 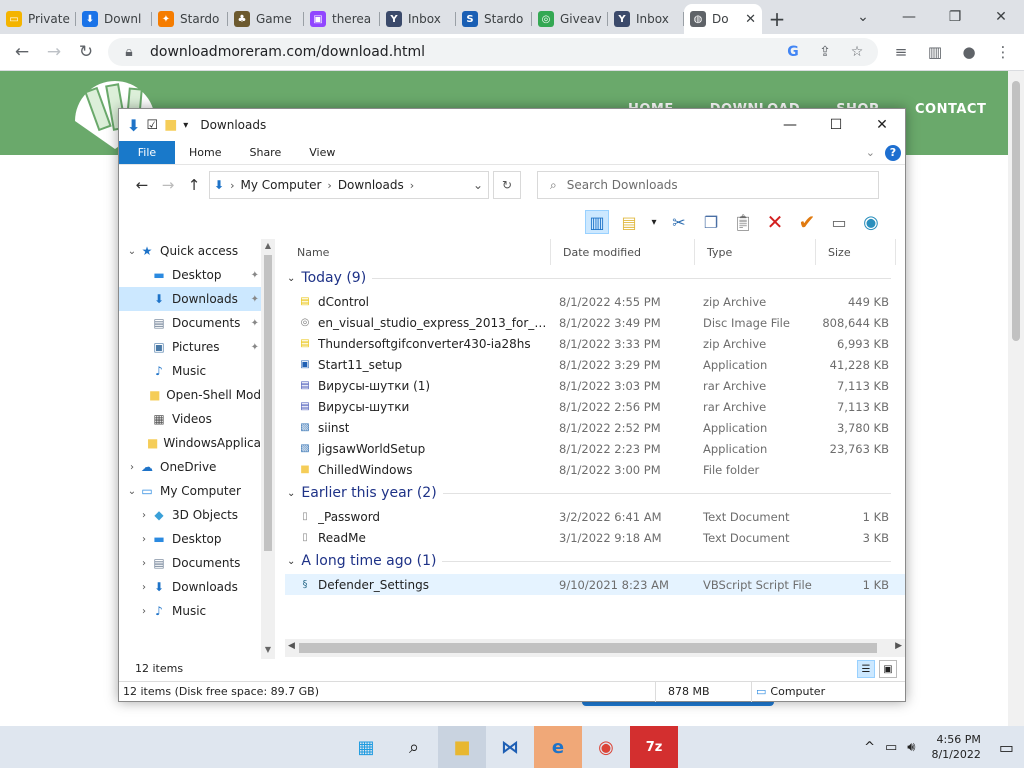 What do you see at coordinates (342, 19) in the screenshot?
I see `browser-tab: ▣ therea` at bounding box center [342, 19].